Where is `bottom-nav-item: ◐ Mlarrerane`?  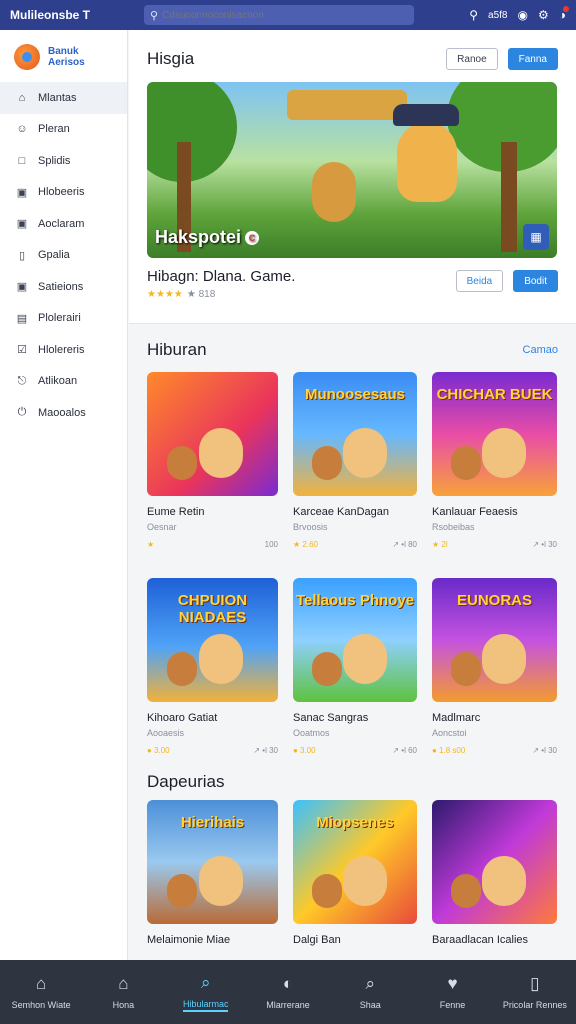 bottom-nav-item: ◐ Mlarrerane is located at coordinates (288, 992).